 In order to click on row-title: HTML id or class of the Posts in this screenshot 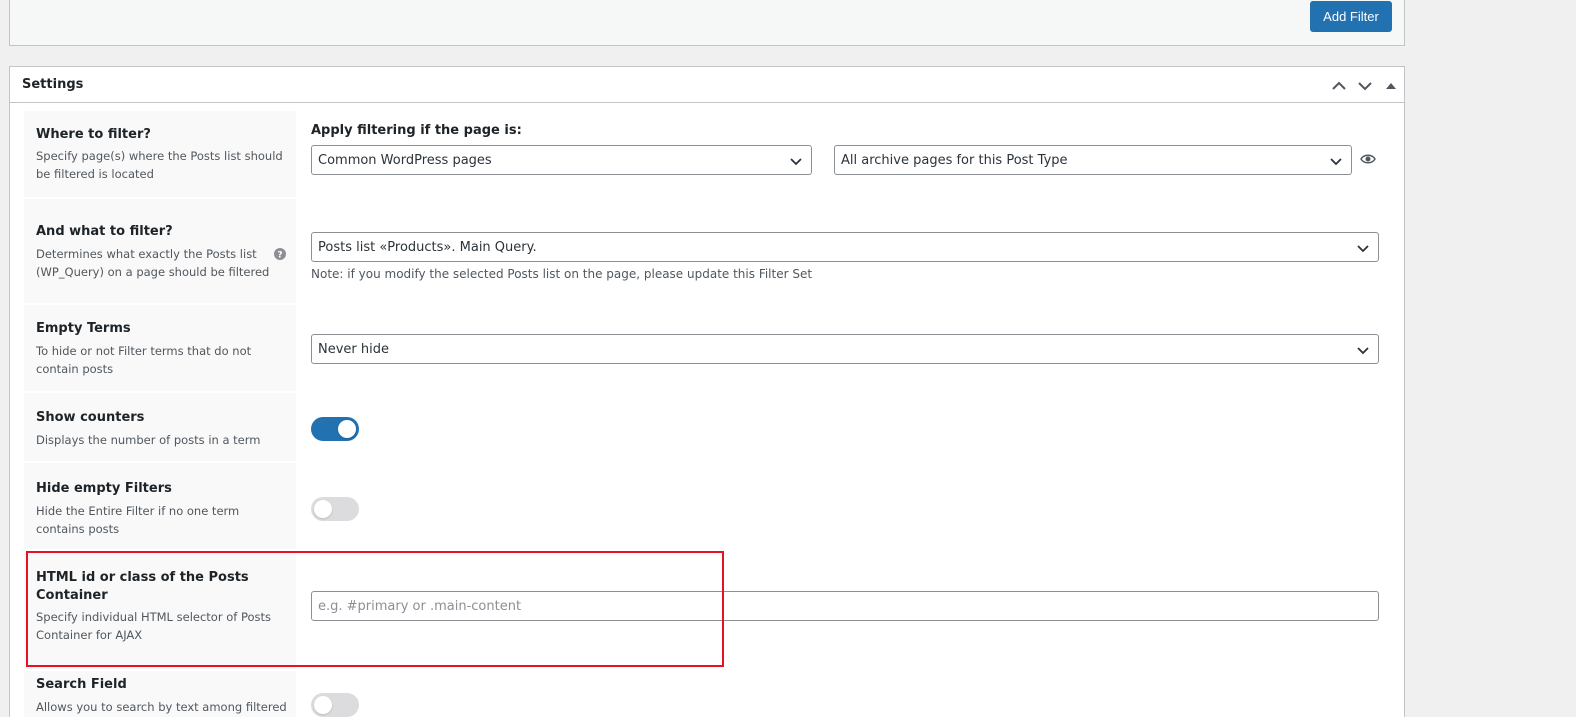, I will do `click(142, 577)`.